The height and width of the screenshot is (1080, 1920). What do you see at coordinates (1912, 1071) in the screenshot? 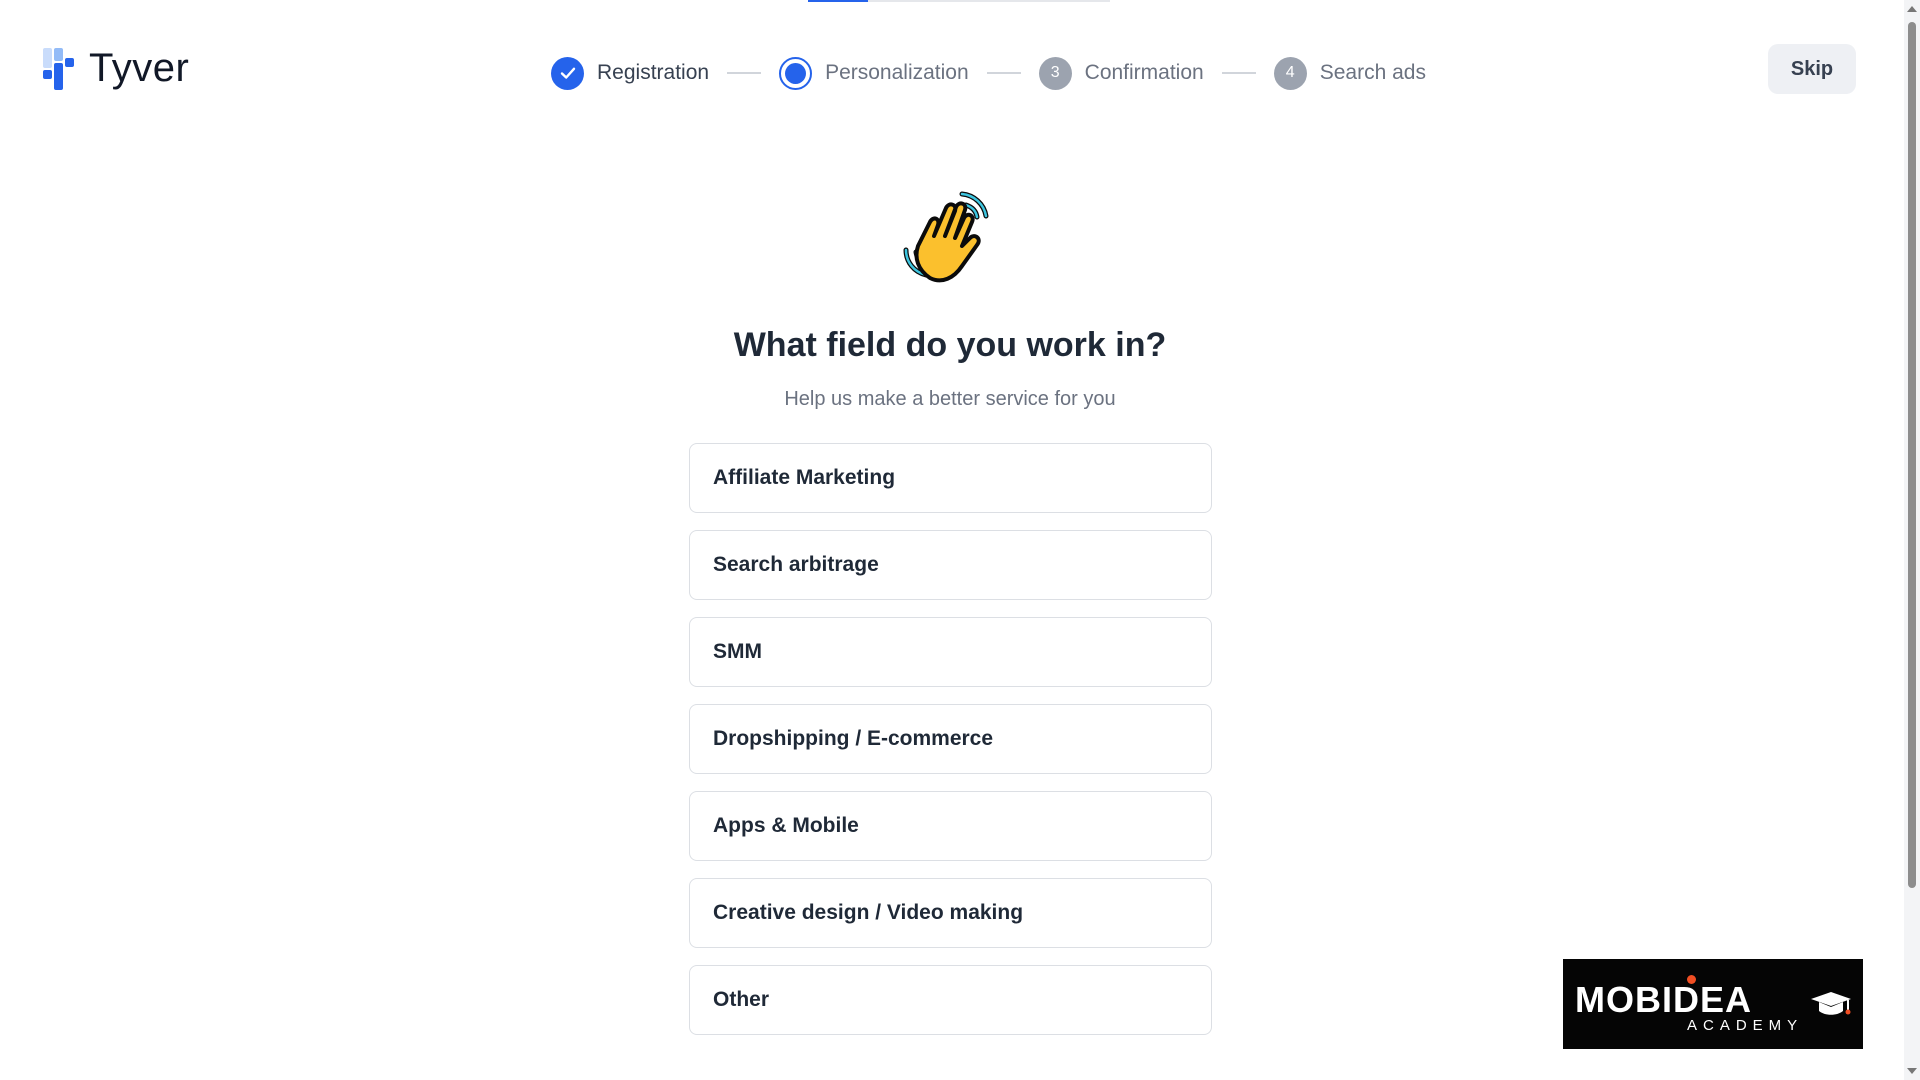
I see `scroll-down-arrow-icon` at bounding box center [1912, 1071].